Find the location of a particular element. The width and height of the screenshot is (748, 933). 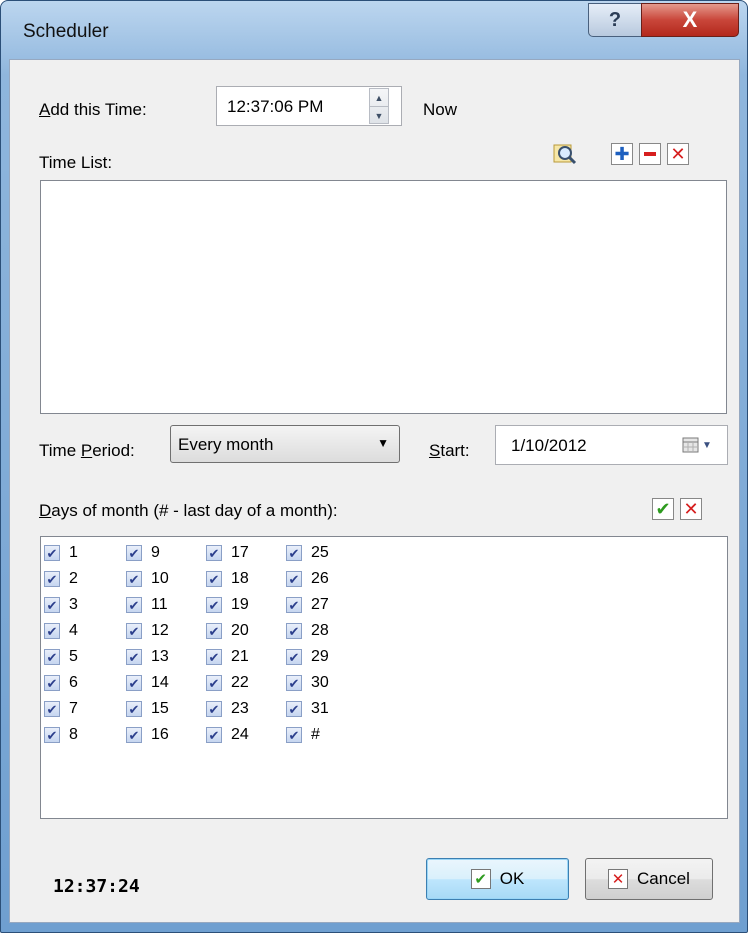

day-checkbox-item: ✔ 23 is located at coordinates (227, 709).